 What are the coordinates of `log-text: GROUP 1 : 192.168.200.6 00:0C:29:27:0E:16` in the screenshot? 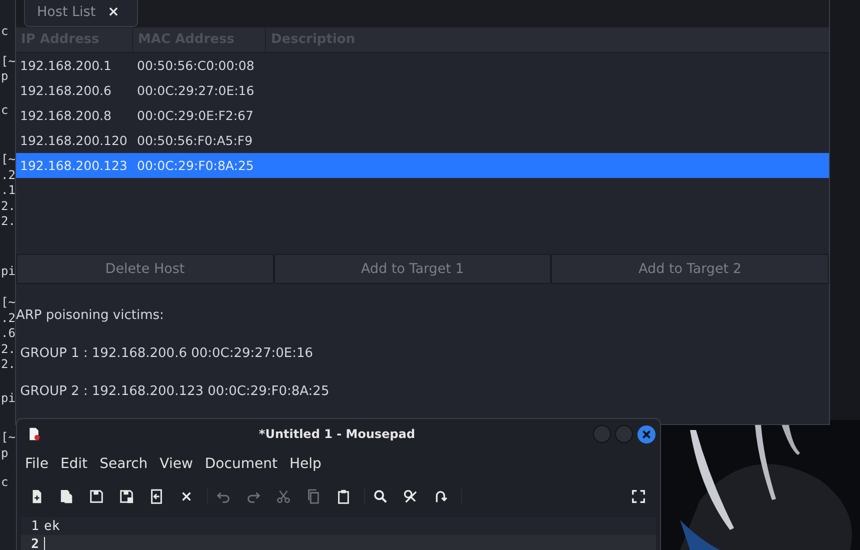 It's located at (166, 354).